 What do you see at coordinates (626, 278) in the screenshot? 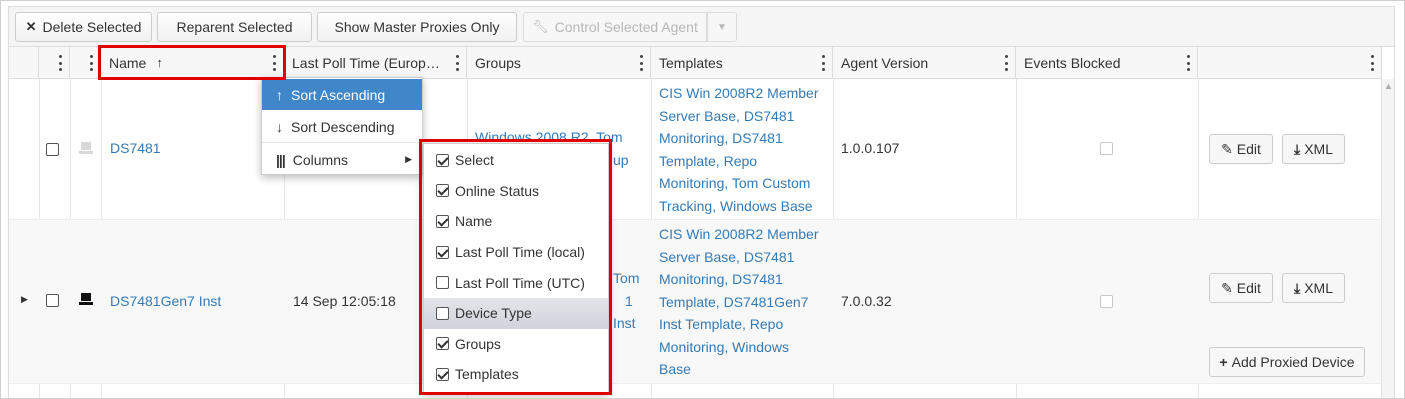
I see `groups-text-fragment: Tom` at bounding box center [626, 278].